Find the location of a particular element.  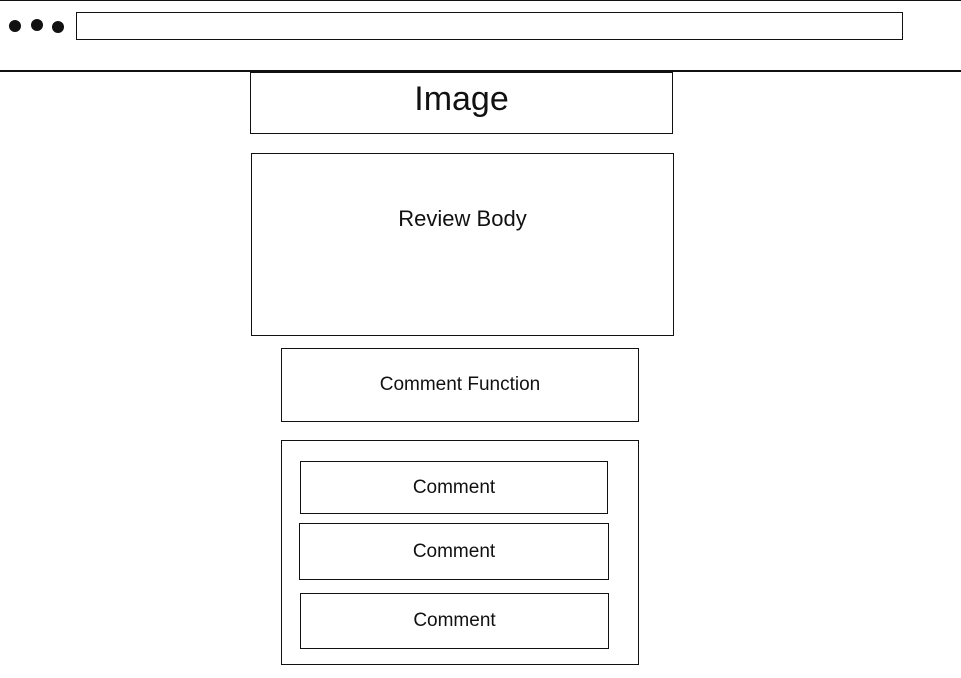

browser-header is located at coordinates (480, 36).